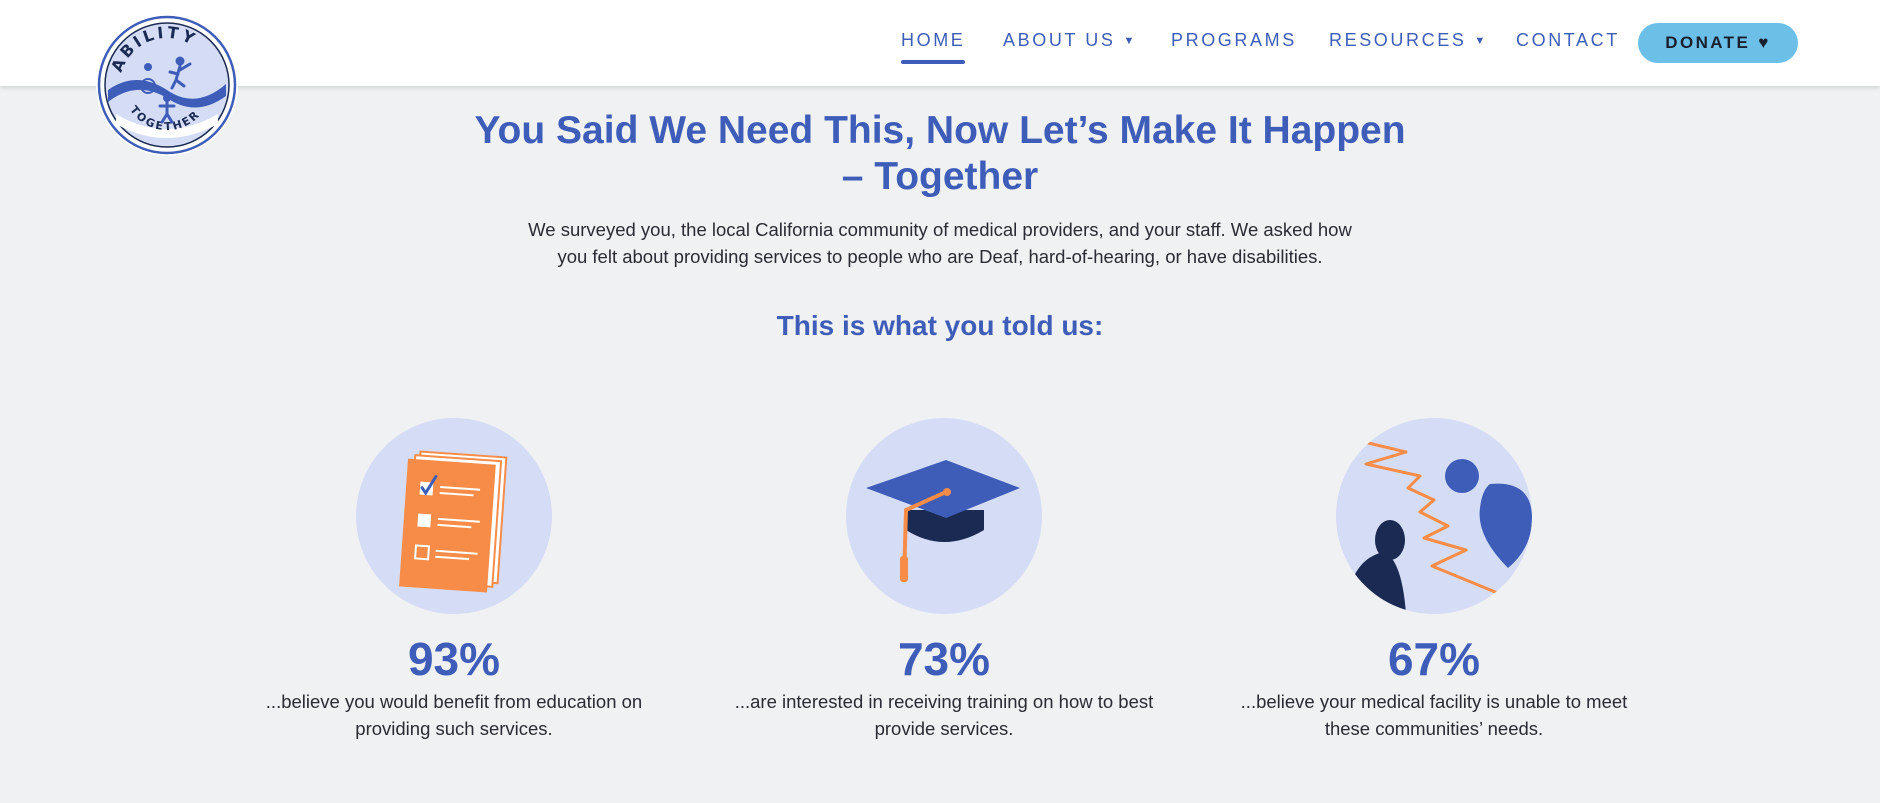 Image resolution: width=1880 pixels, height=803 pixels. Describe the element at coordinates (944, 659) in the screenshot. I see `stat-value: 73%` at that location.